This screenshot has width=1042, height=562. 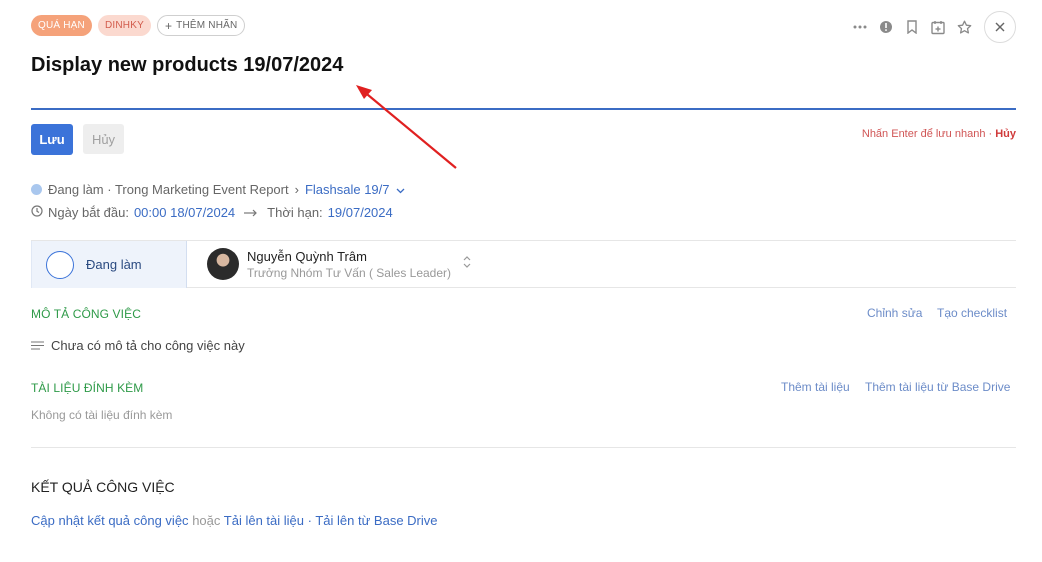 What do you see at coordinates (815, 387) in the screenshot?
I see `add-attachment-link: Thêm tài liệu` at bounding box center [815, 387].